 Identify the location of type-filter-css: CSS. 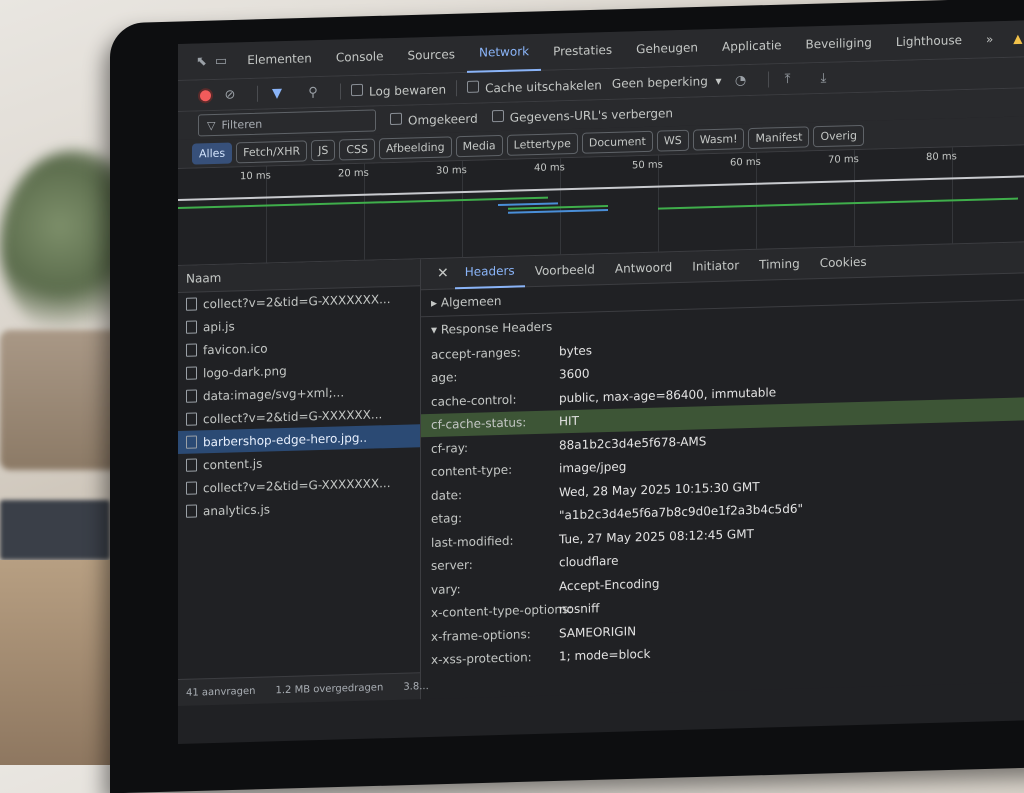
(357, 148).